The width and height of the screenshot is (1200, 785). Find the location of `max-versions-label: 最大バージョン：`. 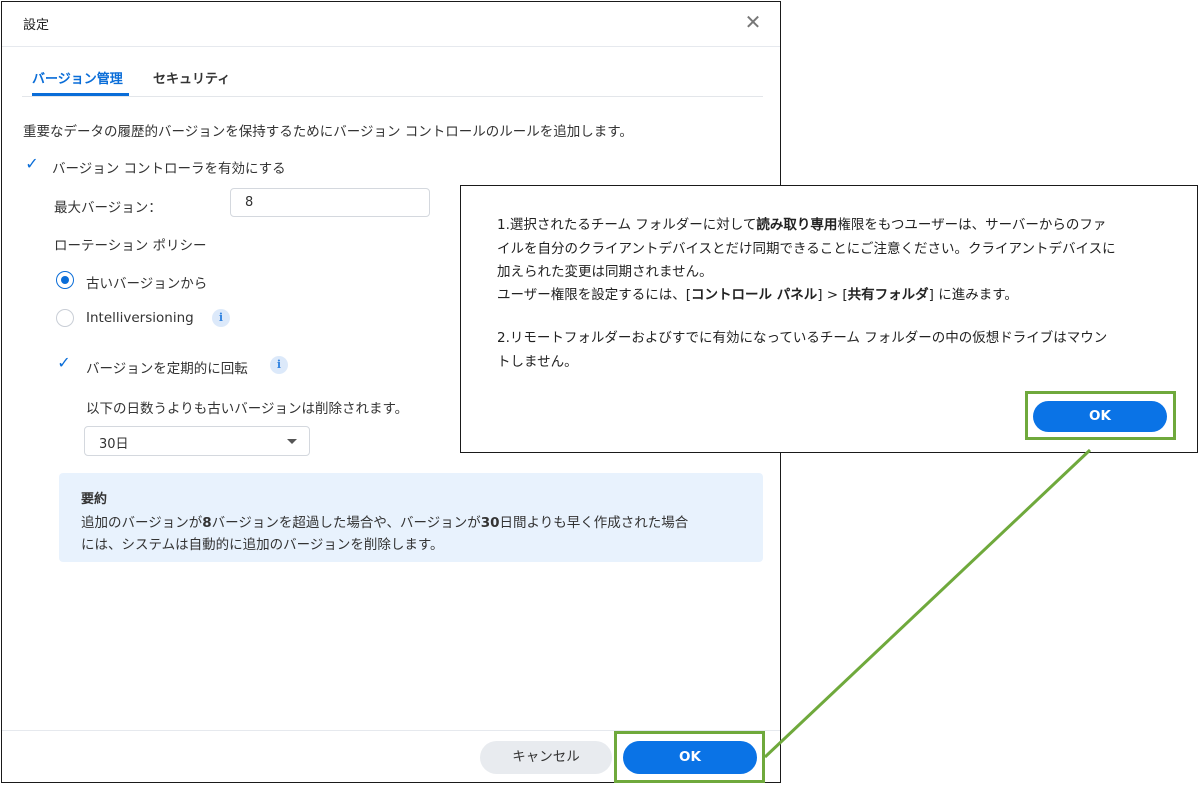

max-versions-label: 最大バージョン： is located at coordinates (108, 208).